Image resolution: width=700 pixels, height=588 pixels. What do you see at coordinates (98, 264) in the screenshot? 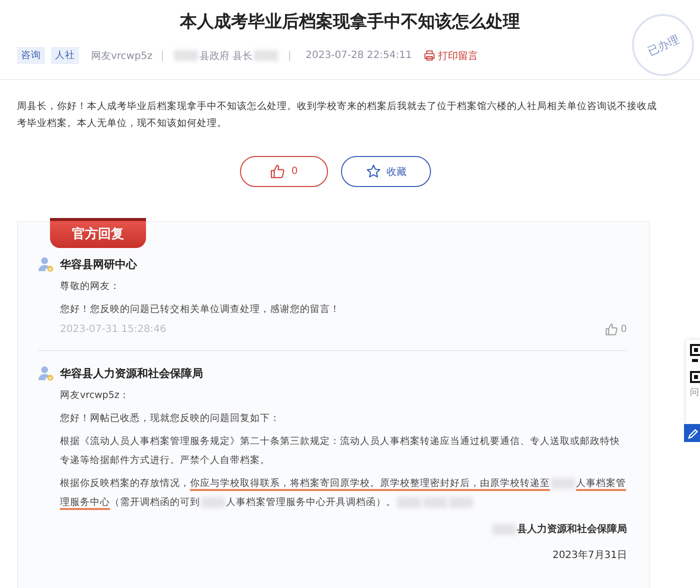
I see `organization-name: 华容县网研中心` at bounding box center [98, 264].